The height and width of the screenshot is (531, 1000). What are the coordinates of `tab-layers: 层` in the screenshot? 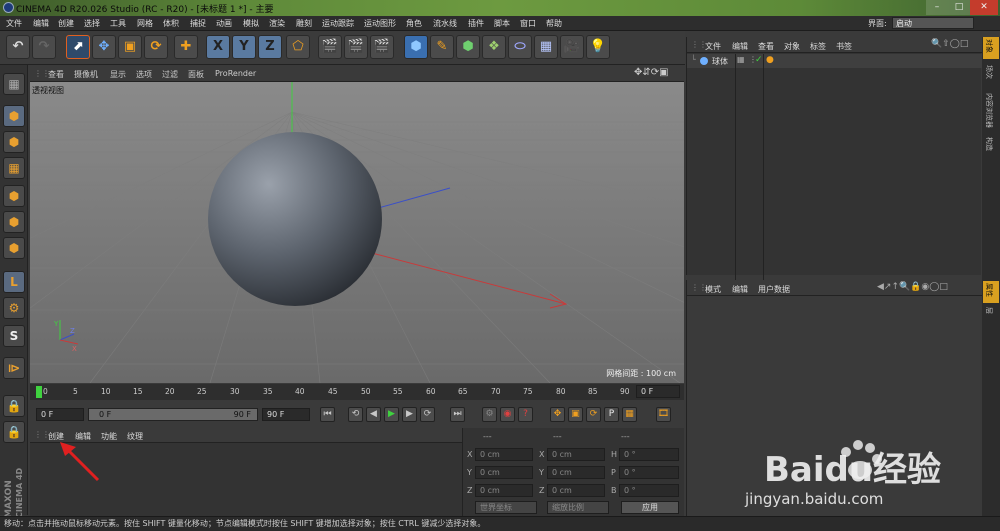 It's located at (989, 310).